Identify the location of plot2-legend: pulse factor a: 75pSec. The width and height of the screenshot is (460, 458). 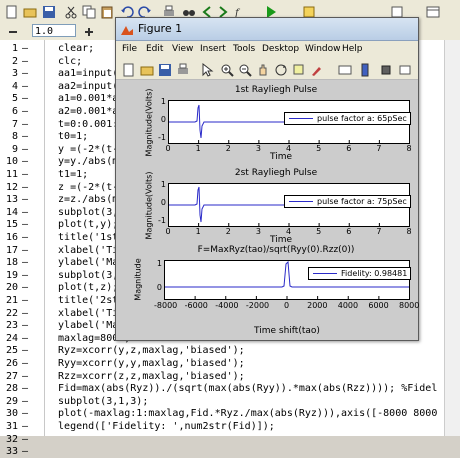
(347, 201).